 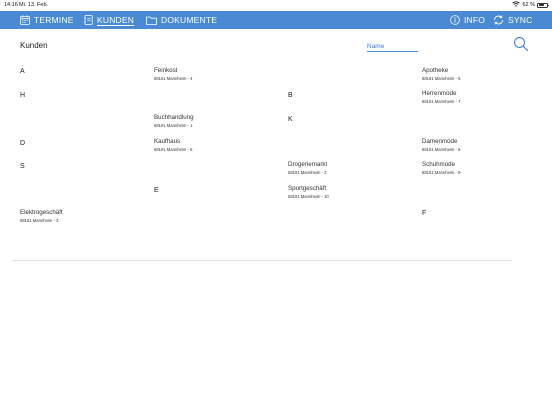 I want to click on tab-dokumente: DOKUMENTE, so click(x=181, y=20).